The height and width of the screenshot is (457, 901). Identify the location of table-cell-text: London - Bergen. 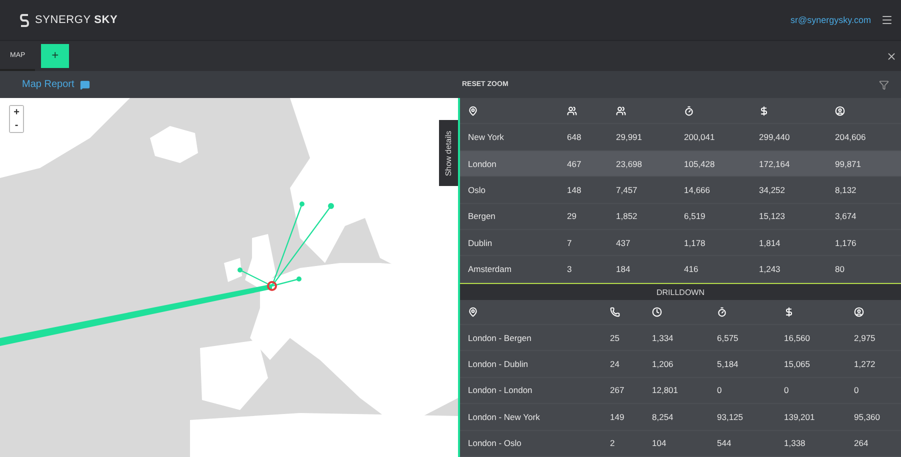
(500, 337).